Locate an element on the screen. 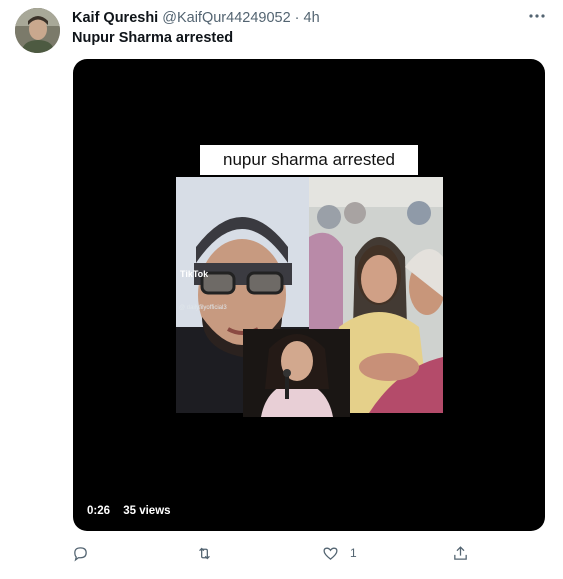 The width and height of the screenshot is (563, 579). tweet-time: 4h is located at coordinates (312, 18).